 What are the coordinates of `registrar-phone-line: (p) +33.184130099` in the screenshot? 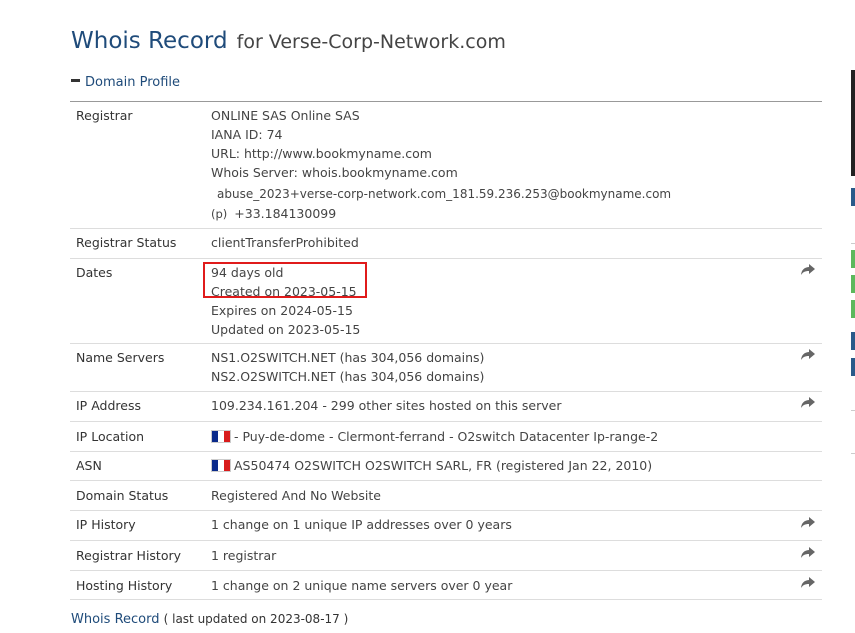 It's located at (516, 214).